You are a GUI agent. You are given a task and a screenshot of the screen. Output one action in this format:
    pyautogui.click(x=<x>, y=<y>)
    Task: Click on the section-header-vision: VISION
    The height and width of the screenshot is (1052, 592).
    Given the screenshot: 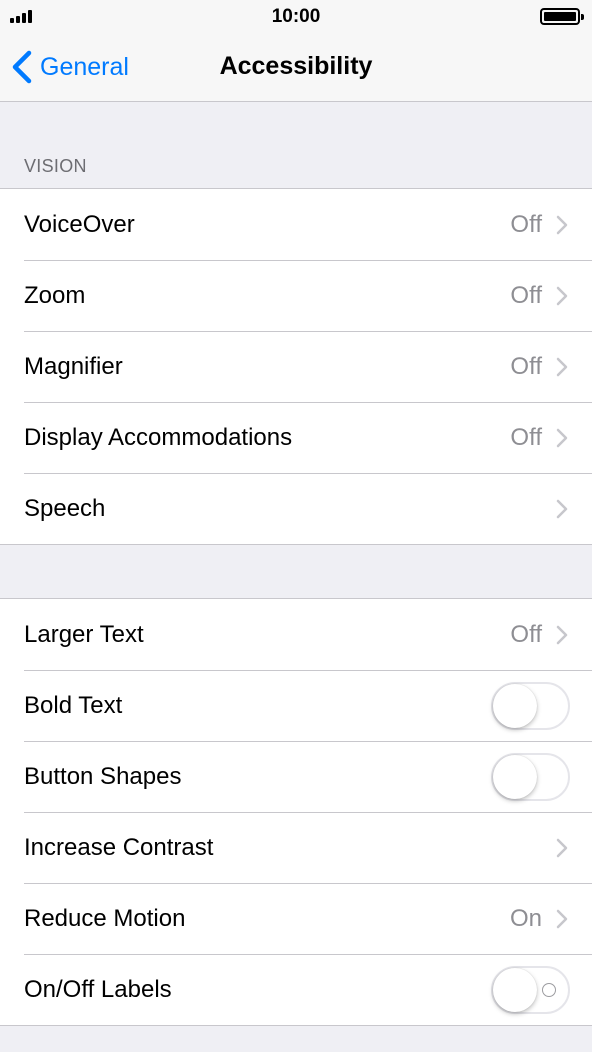 What is the action you would take?
    pyautogui.click(x=55, y=166)
    